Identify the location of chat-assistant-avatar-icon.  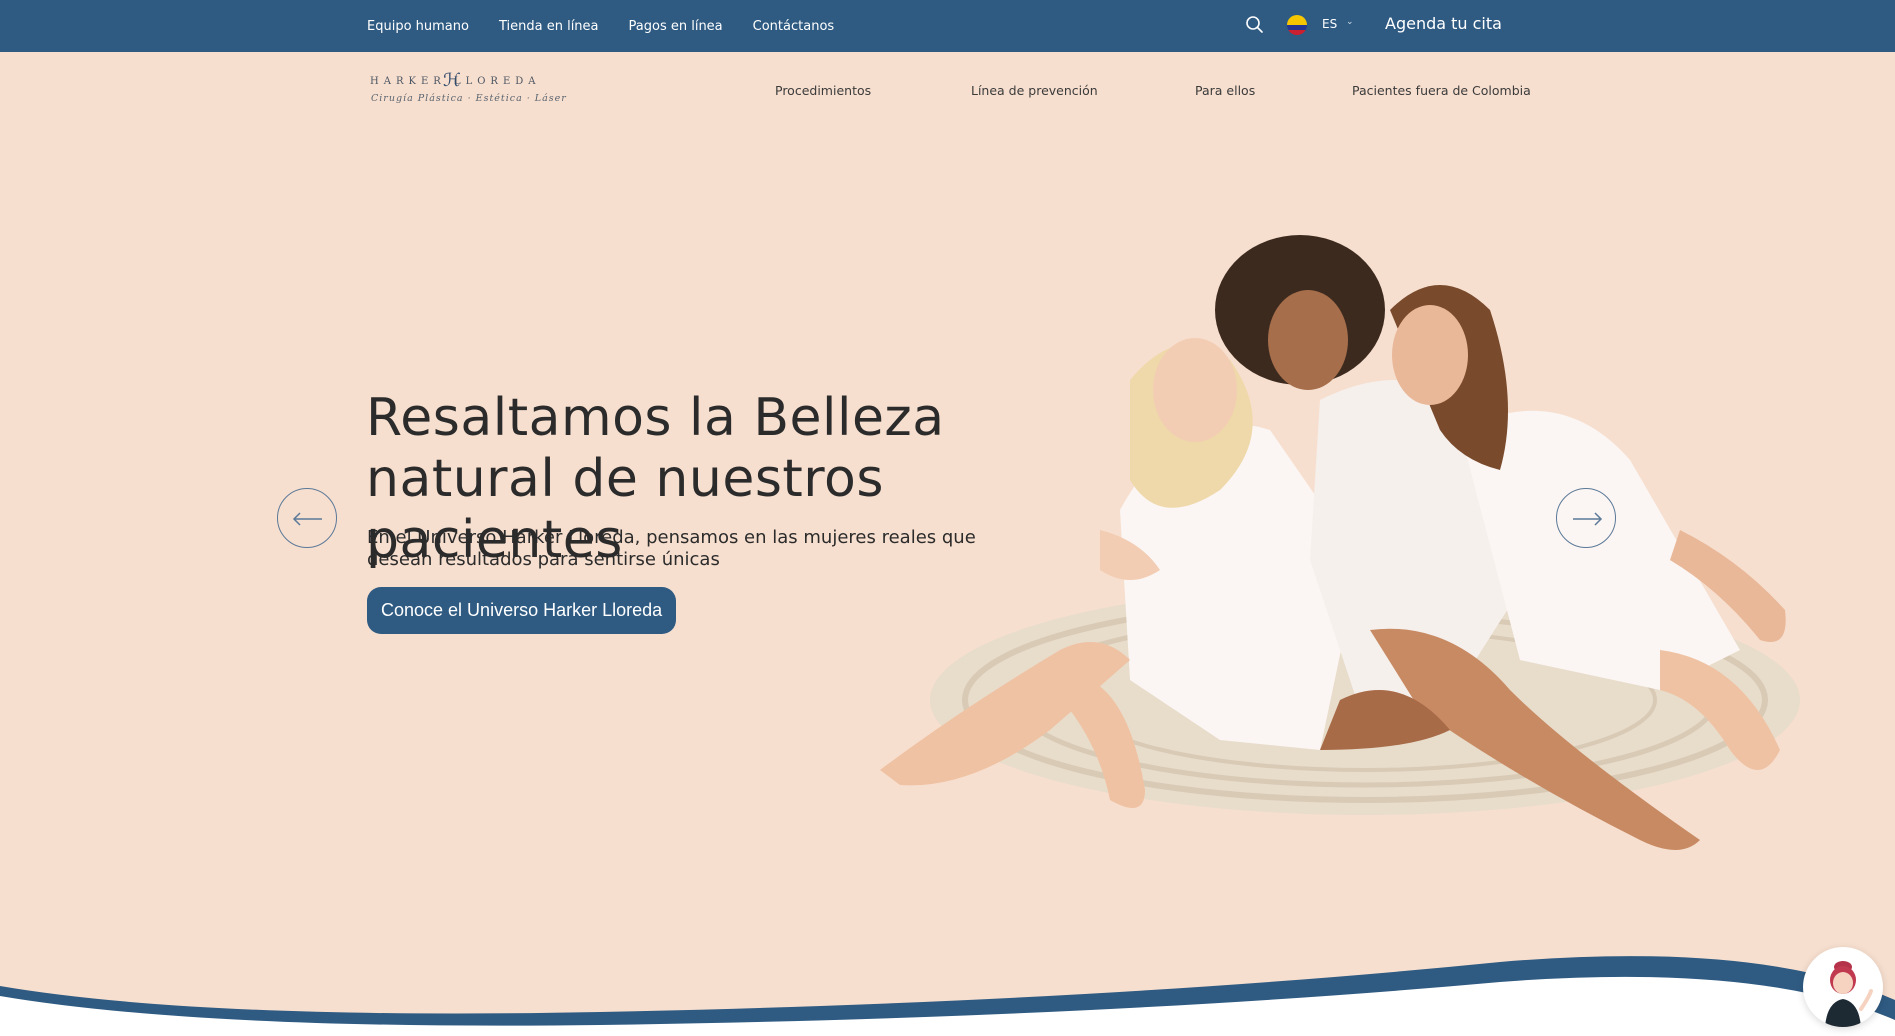
(1849, 994).